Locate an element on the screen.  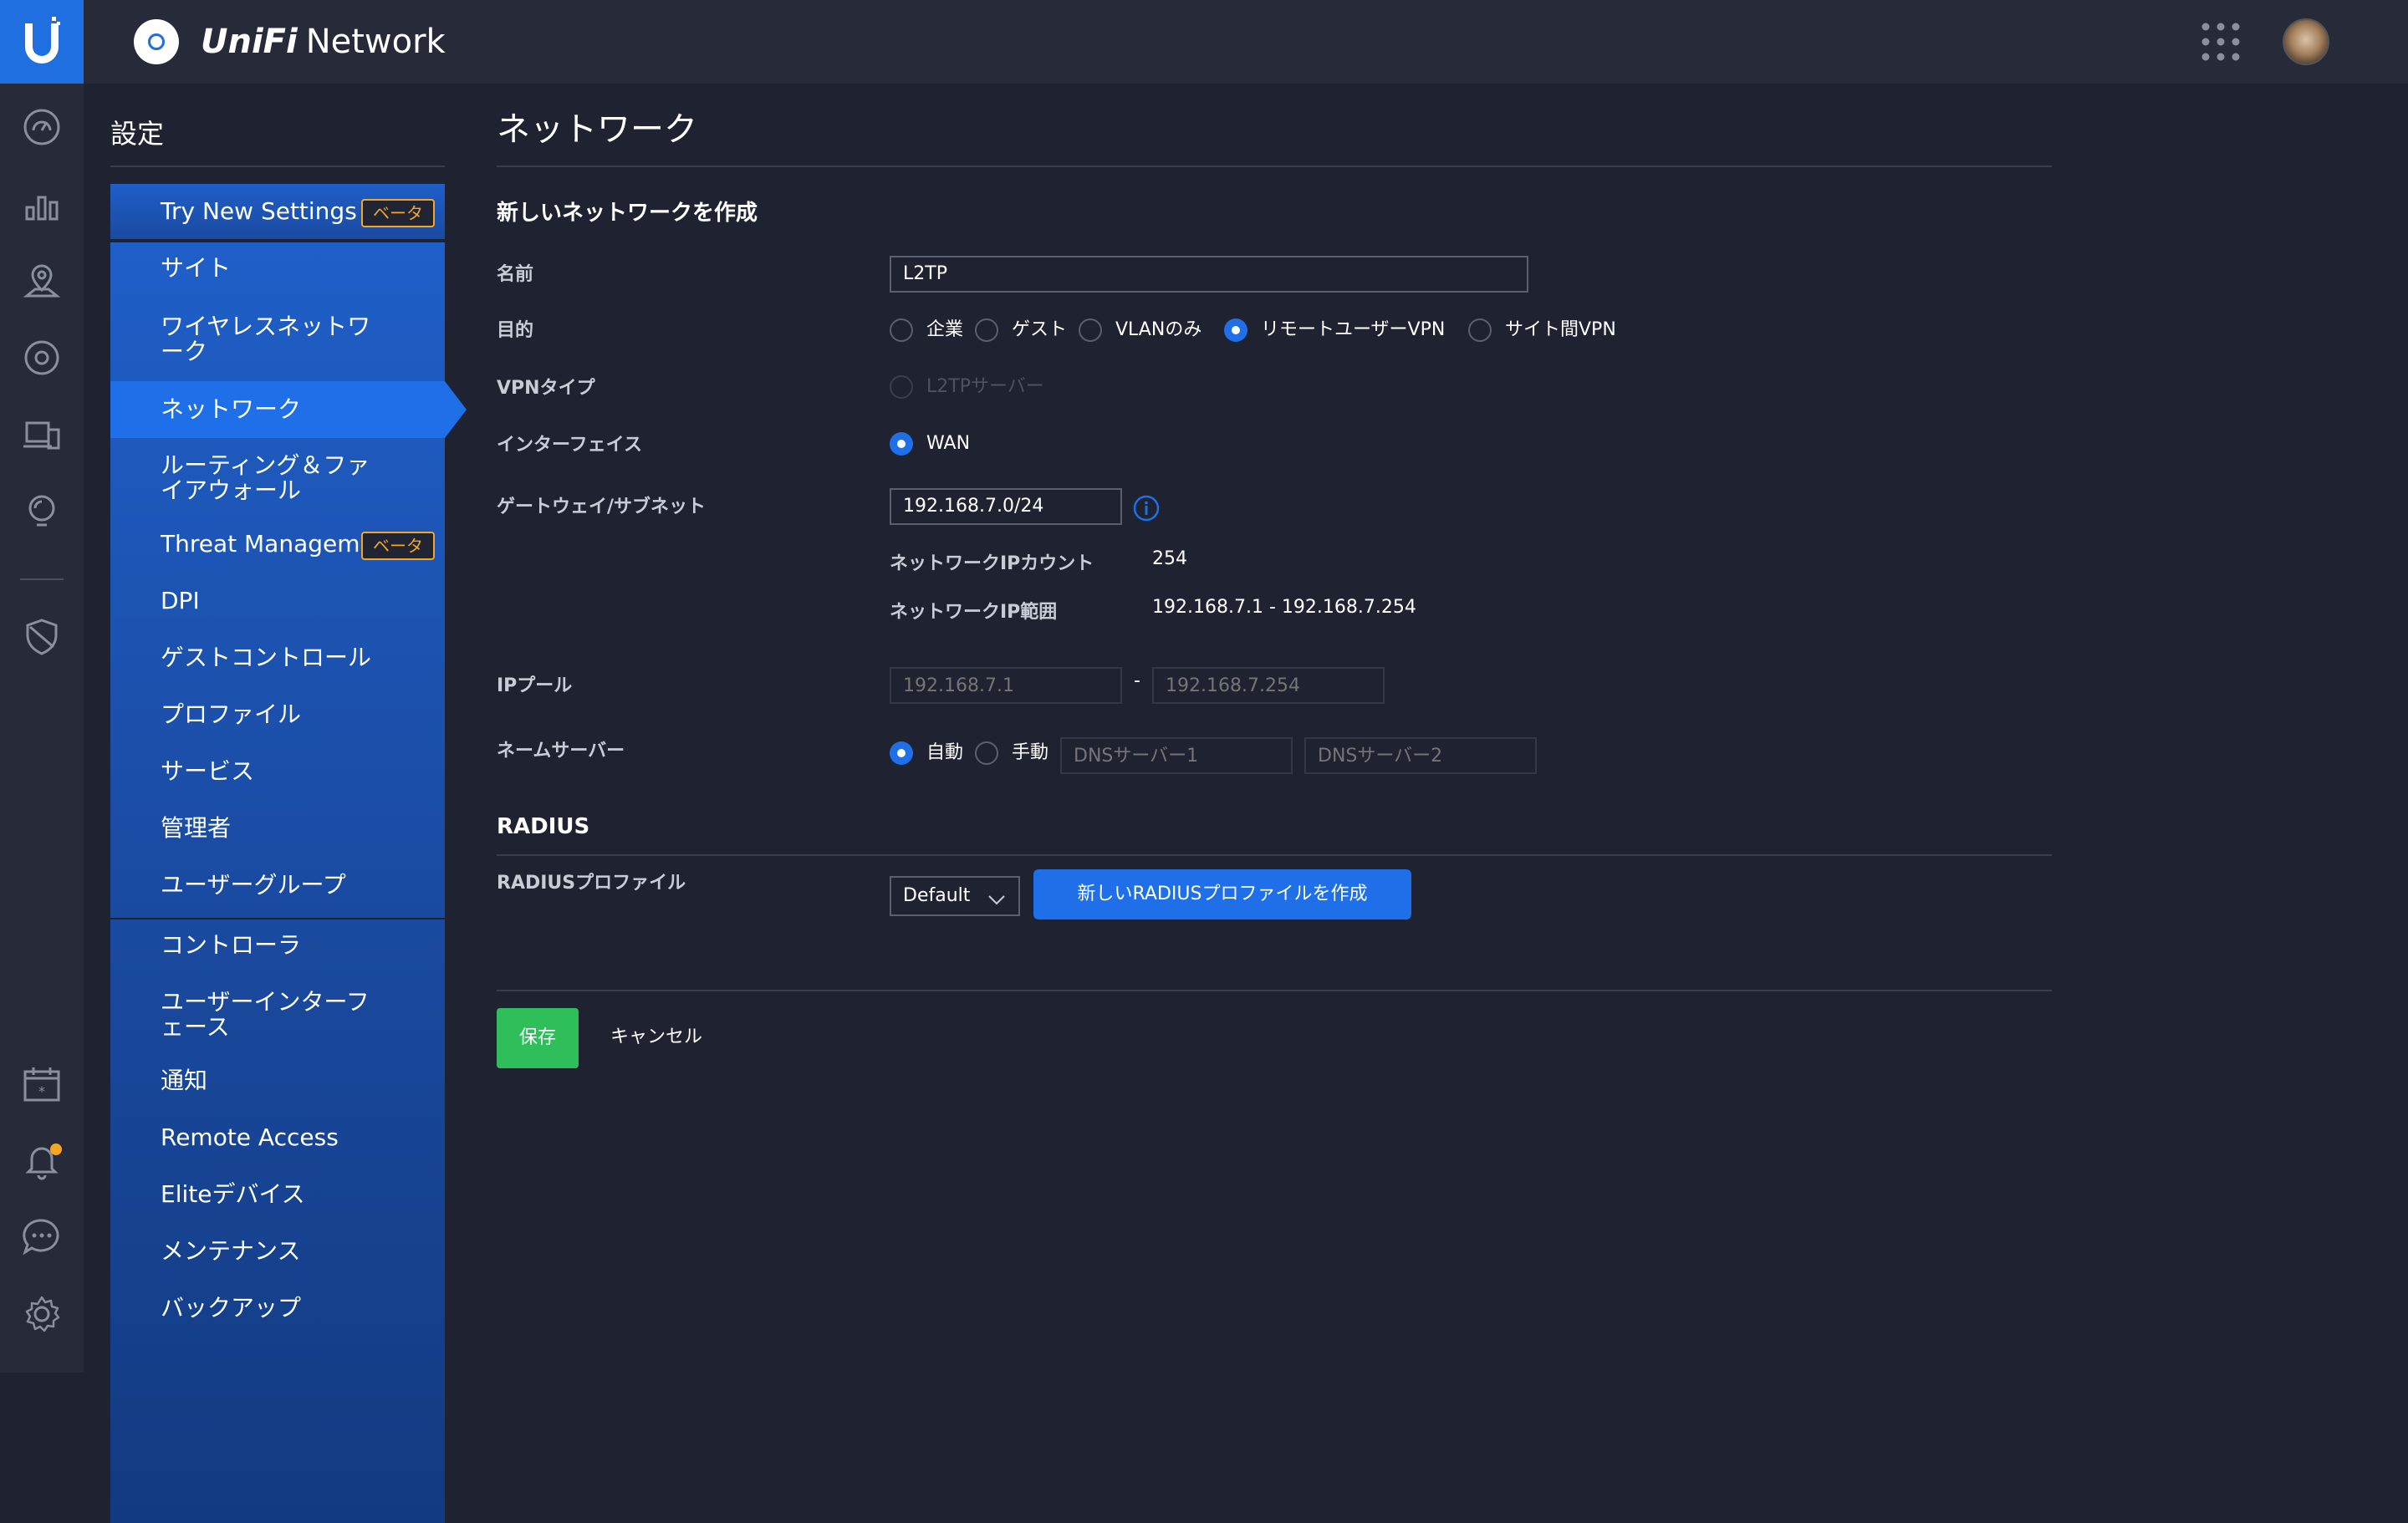
name-server-radio-manual is located at coordinates (987, 753).